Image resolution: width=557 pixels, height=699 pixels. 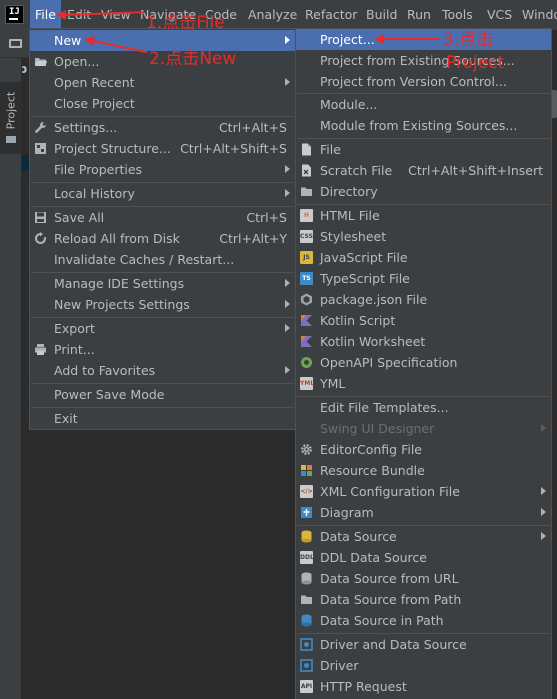 What do you see at coordinates (11, 110) in the screenshot?
I see `project-tab-label: Project` at bounding box center [11, 110].